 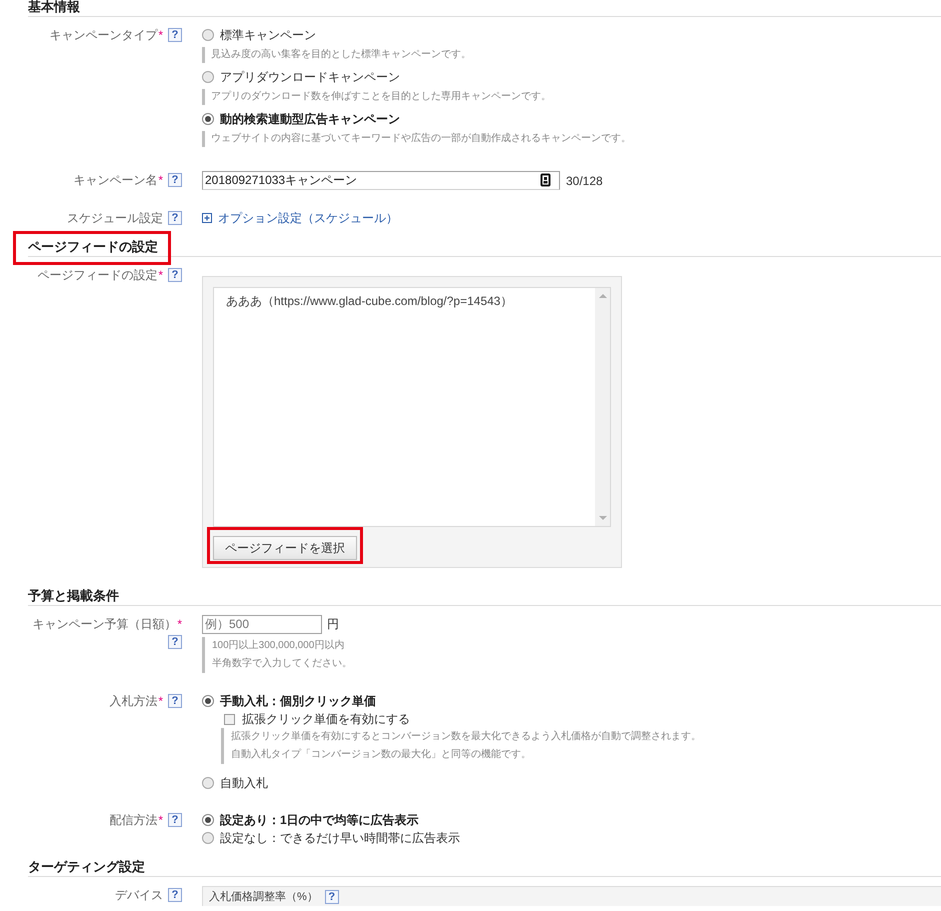 I want to click on panel-text: 入札価格調整率（%）, so click(x=263, y=897).